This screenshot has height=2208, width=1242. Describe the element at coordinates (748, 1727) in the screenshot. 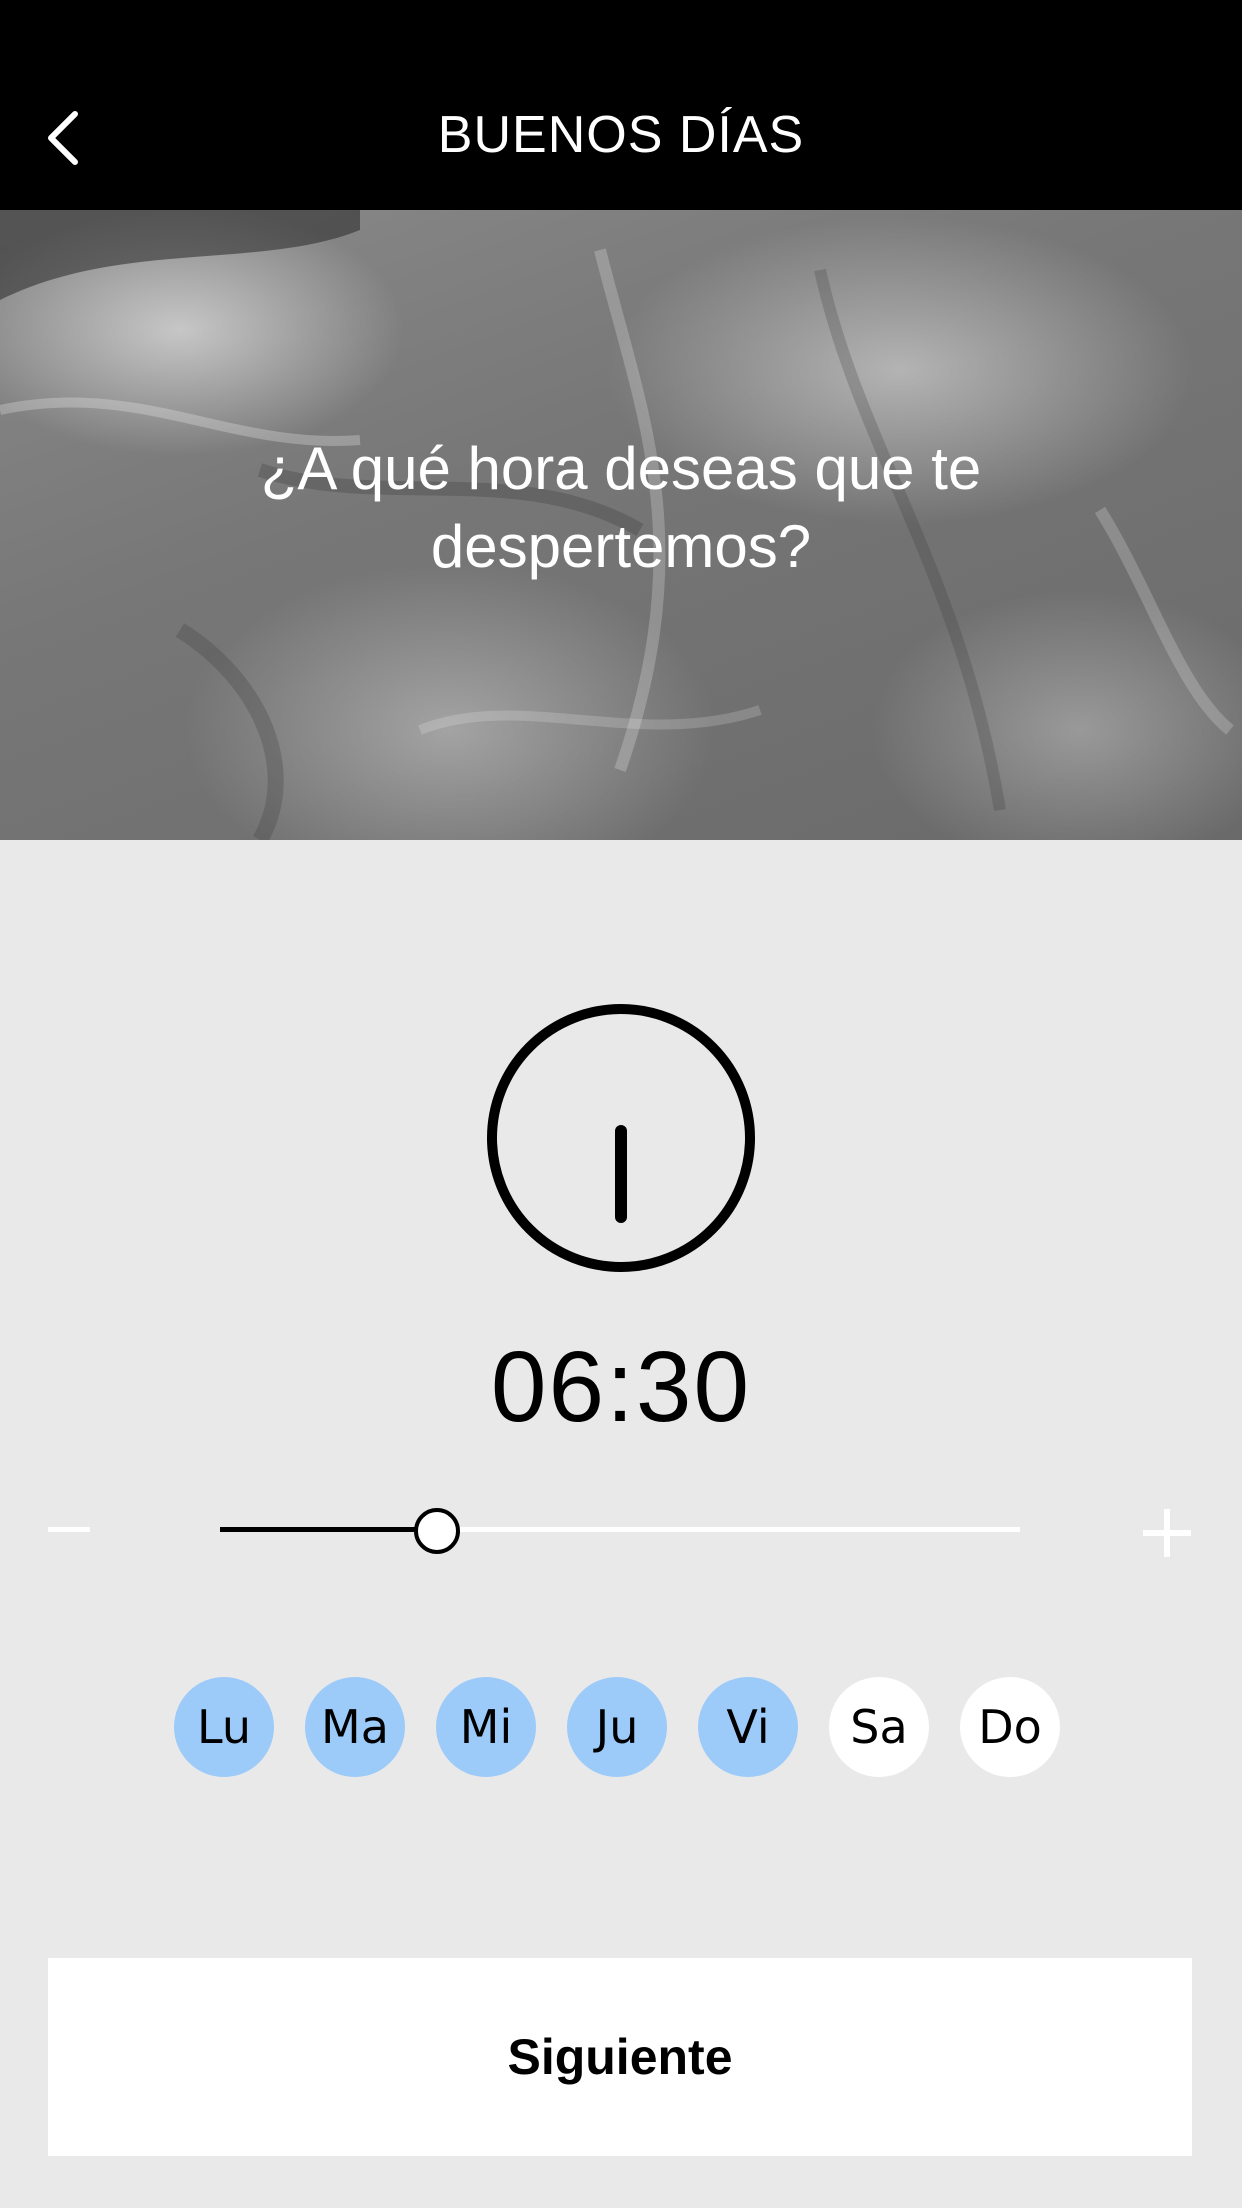

I see `day-toggle-vi: Vi` at that location.